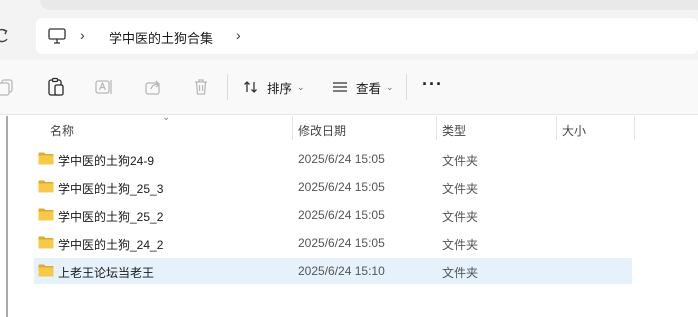  What do you see at coordinates (56, 87) in the screenshot?
I see `paste-icon` at bounding box center [56, 87].